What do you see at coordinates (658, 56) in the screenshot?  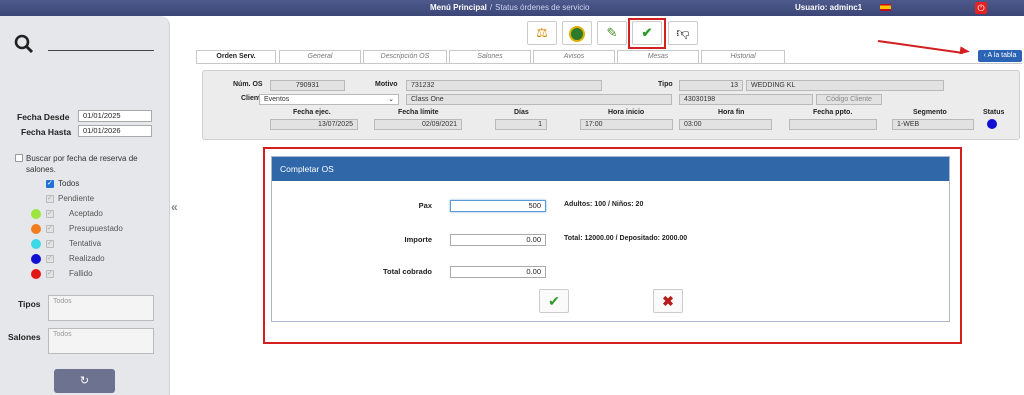 I see `tab-5: Mesas` at bounding box center [658, 56].